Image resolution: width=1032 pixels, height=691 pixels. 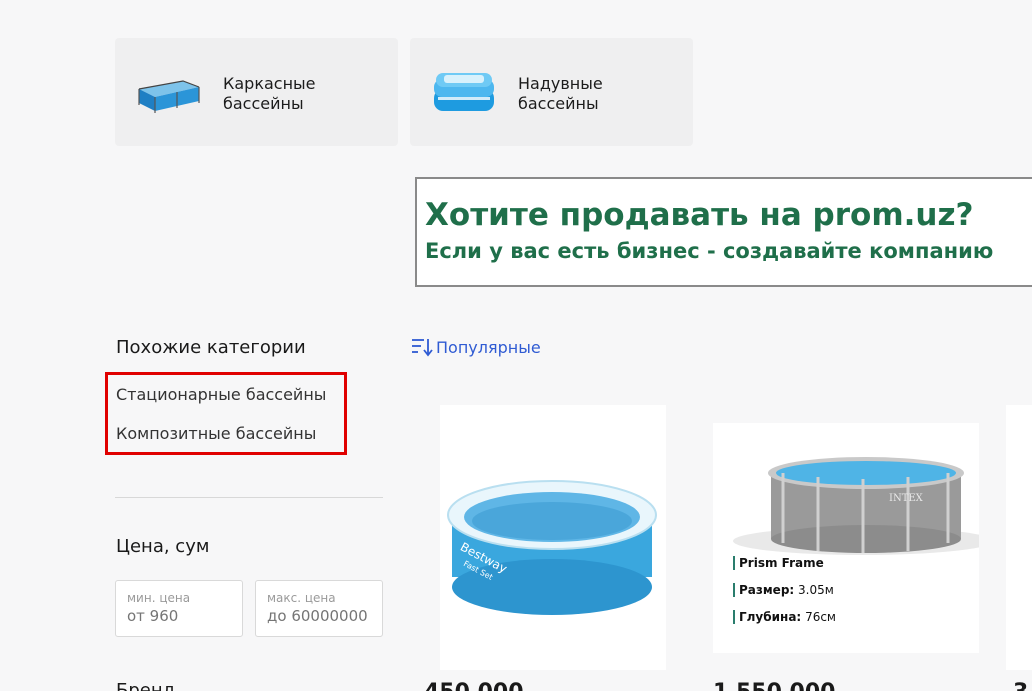 What do you see at coordinates (163, 546) in the screenshot?
I see `price-filter-title: Цена, сум` at bounding box center [163, 546].